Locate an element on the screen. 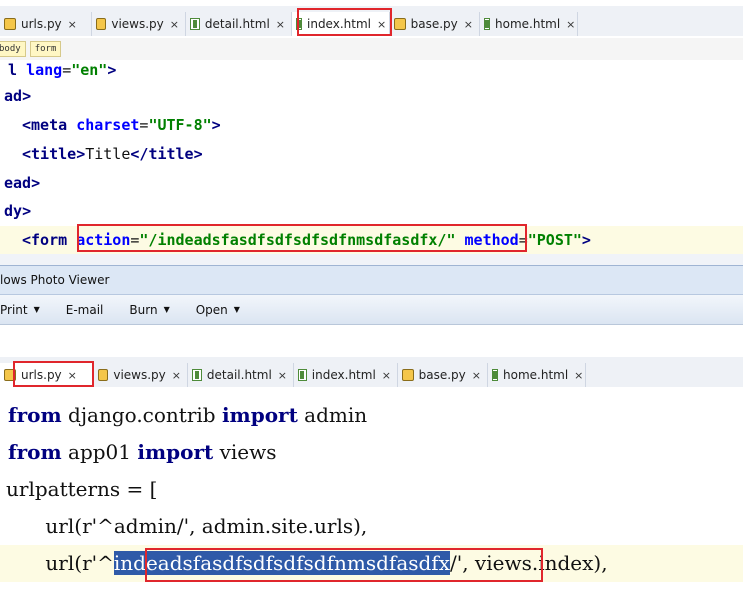 The height and width of the screenshot is (589, 743). code-line: ead> is located at coordinates (22, 183).